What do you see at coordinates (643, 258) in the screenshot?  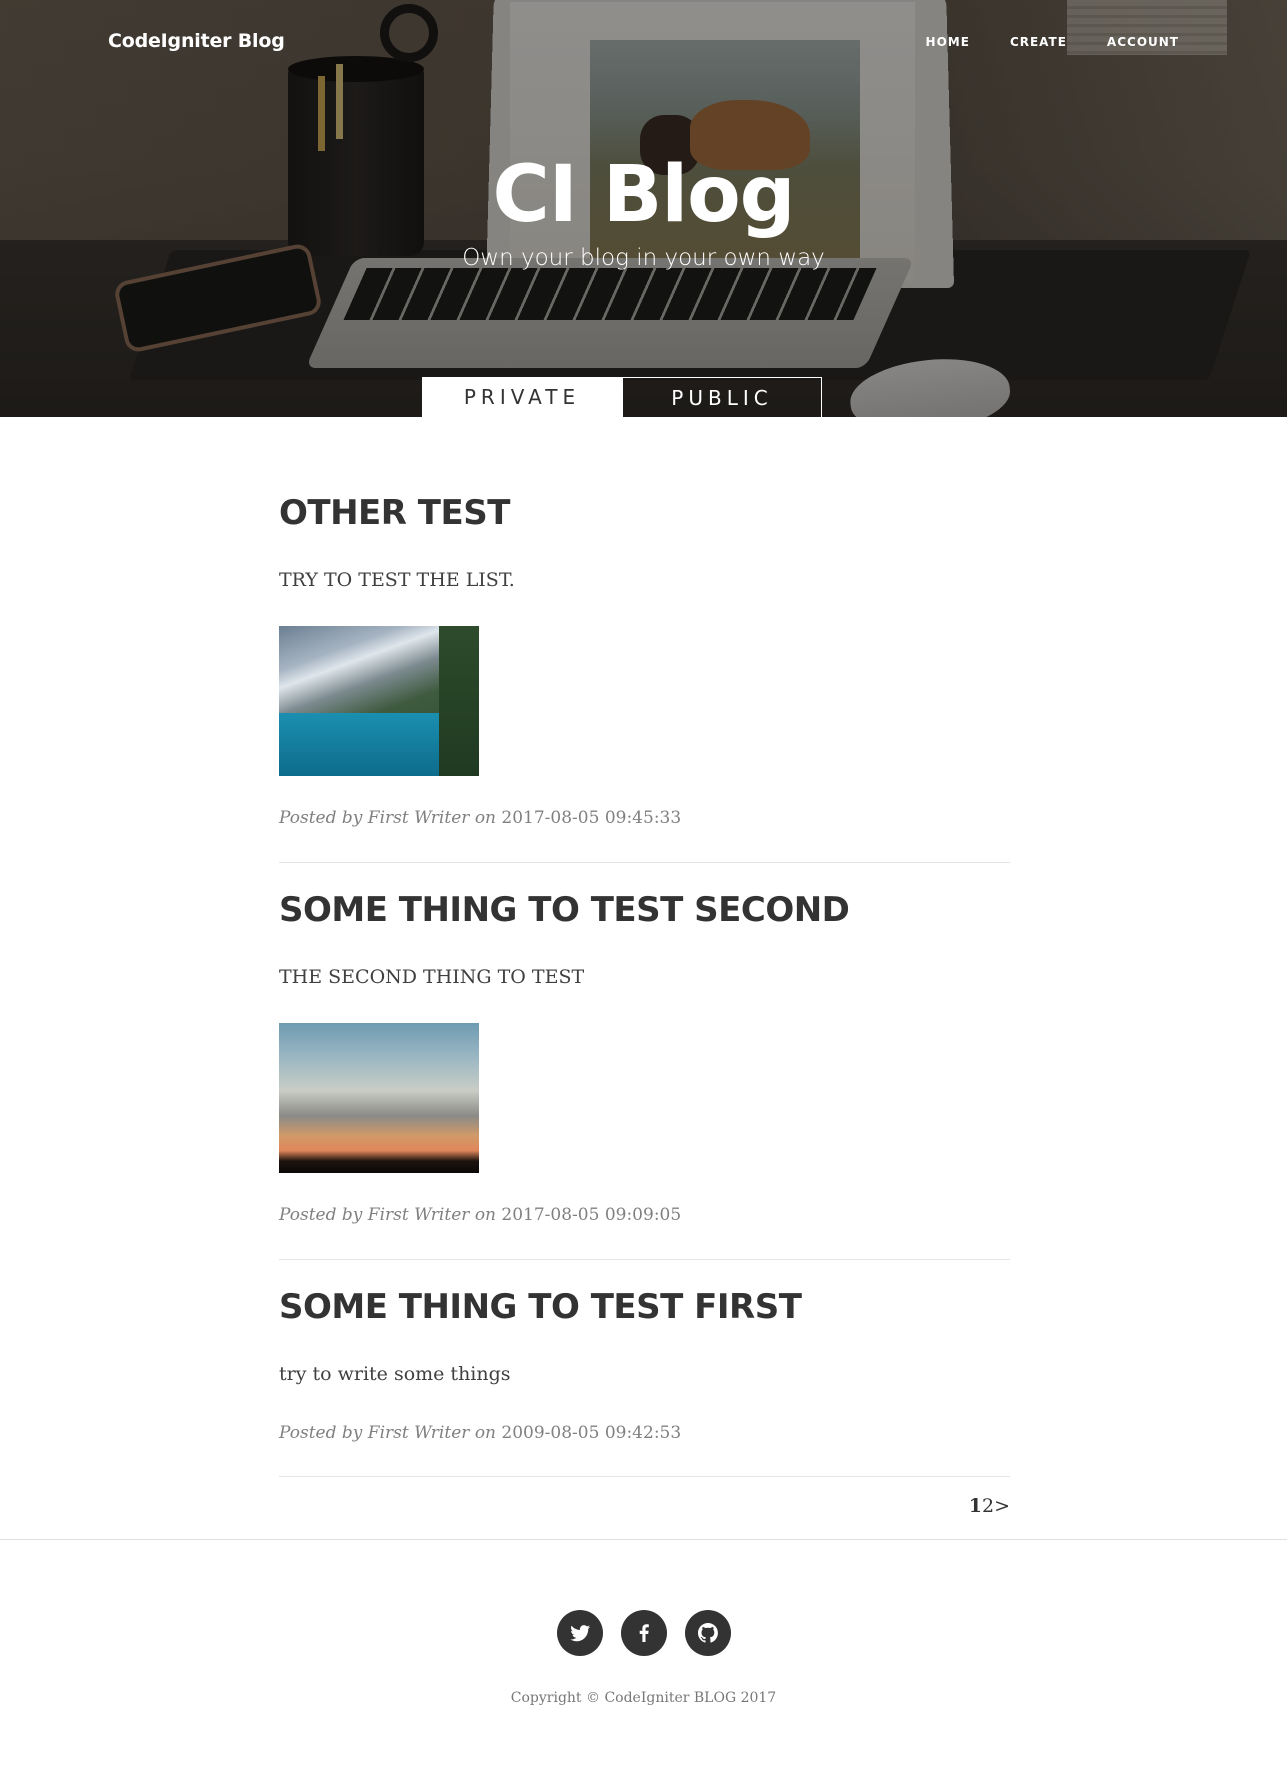 I see `hero-subtitle: Own your blog in your own way` at bounding box center [643, 258].